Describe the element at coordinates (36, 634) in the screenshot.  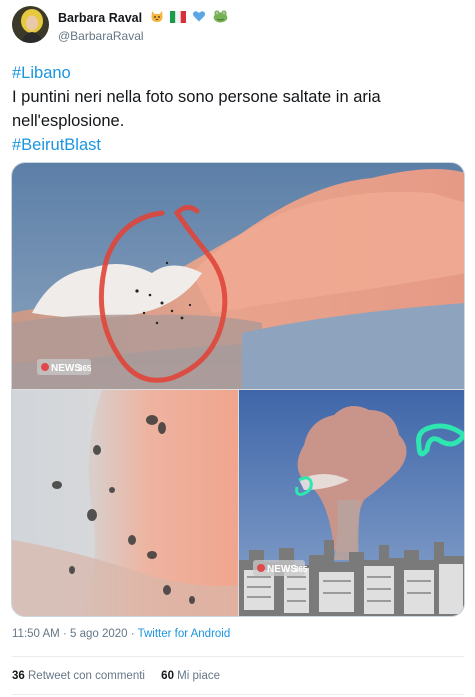
I see `tweet-time: 11:50 AM` at that location.